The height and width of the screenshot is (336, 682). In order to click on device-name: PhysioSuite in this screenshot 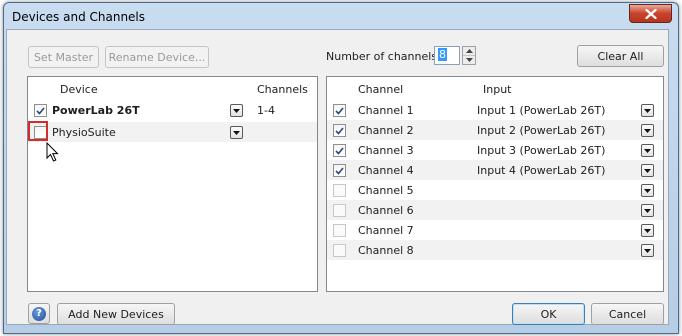, I will do `click(84, 132)`.